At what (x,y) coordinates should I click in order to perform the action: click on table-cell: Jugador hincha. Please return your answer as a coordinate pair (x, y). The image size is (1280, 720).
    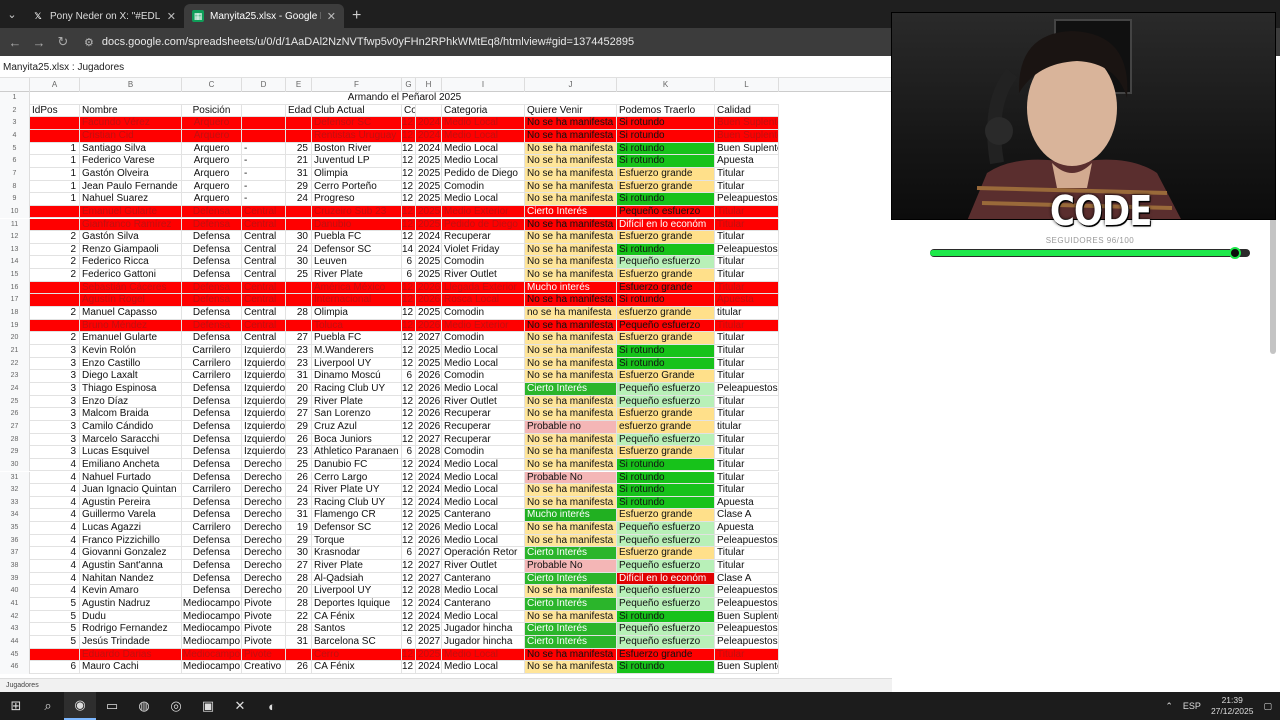
    Looking at the image, I should click on (483, 629).